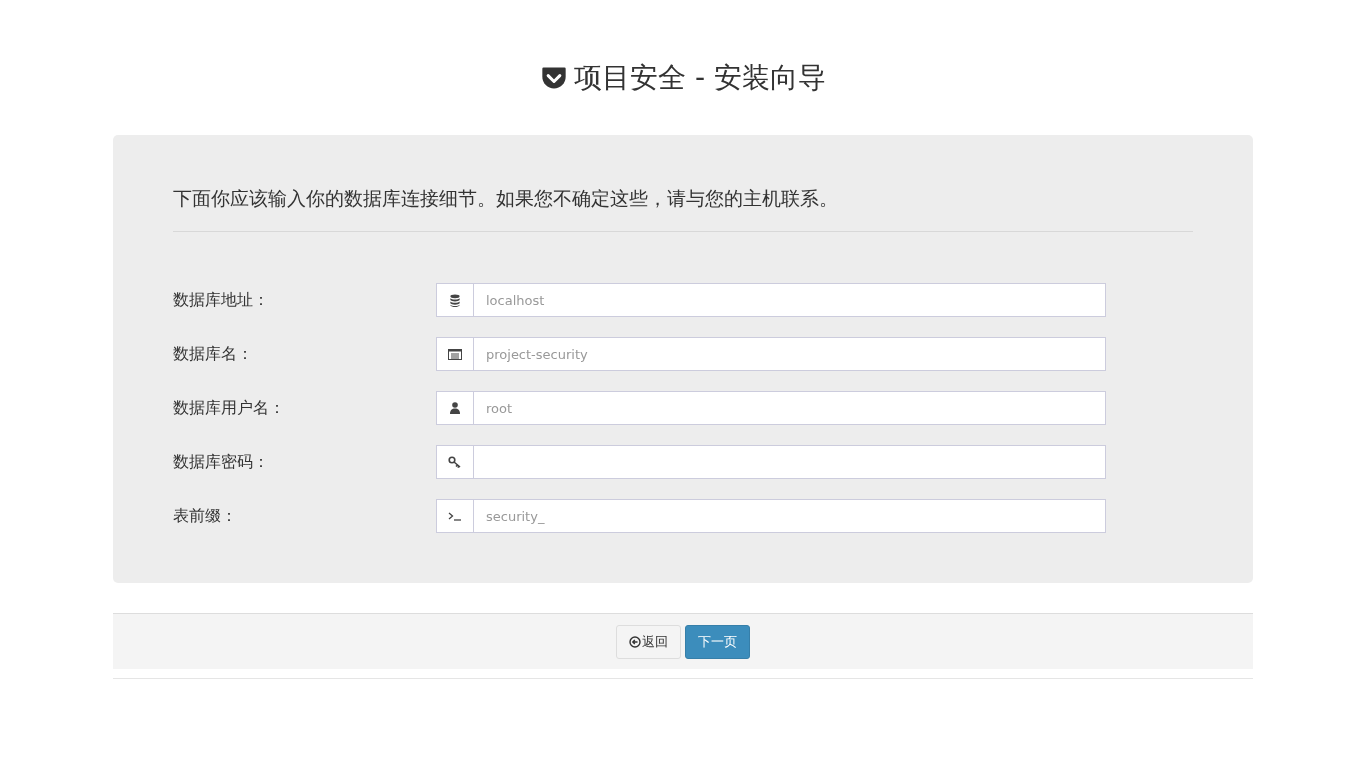 This screenshot has width=1366, height=768. What do you see at coordinates (790, 408) in the screenshot?
I see `input-field: root` at bounding box center [790, 408].